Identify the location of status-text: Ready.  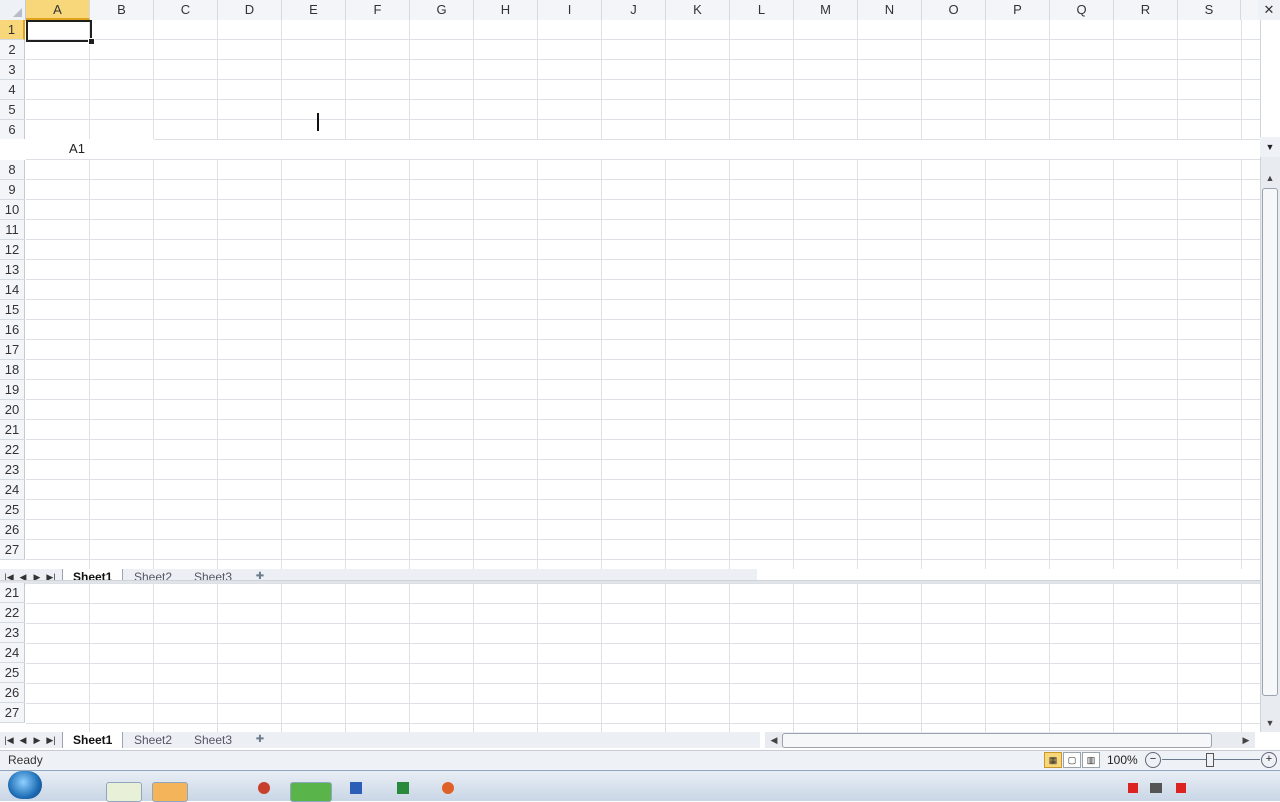
(25, 760).